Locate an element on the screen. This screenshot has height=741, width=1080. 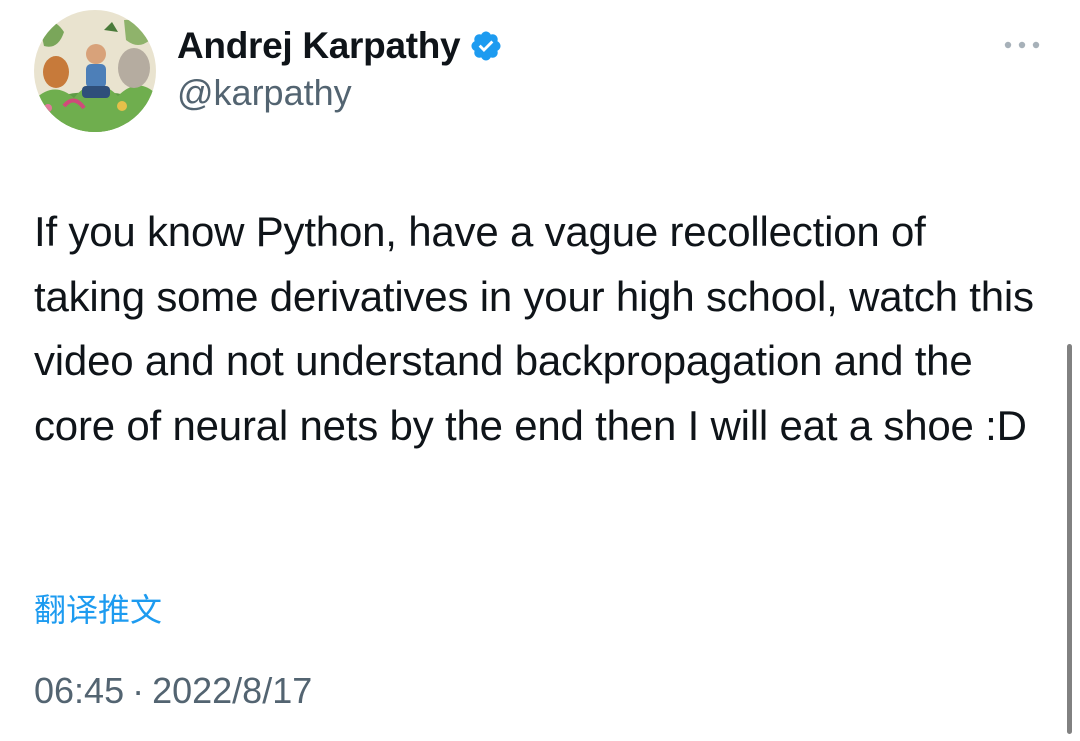
author-display-name: Andrej Karpathy is located at coordinates (319, 46).